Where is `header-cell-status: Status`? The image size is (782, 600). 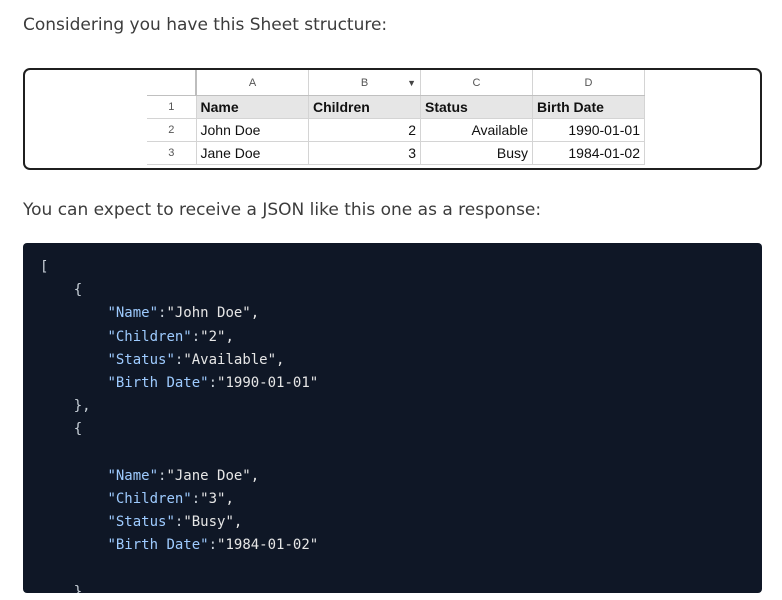
header-cell-status: Status is located at coordinates (476, 107).